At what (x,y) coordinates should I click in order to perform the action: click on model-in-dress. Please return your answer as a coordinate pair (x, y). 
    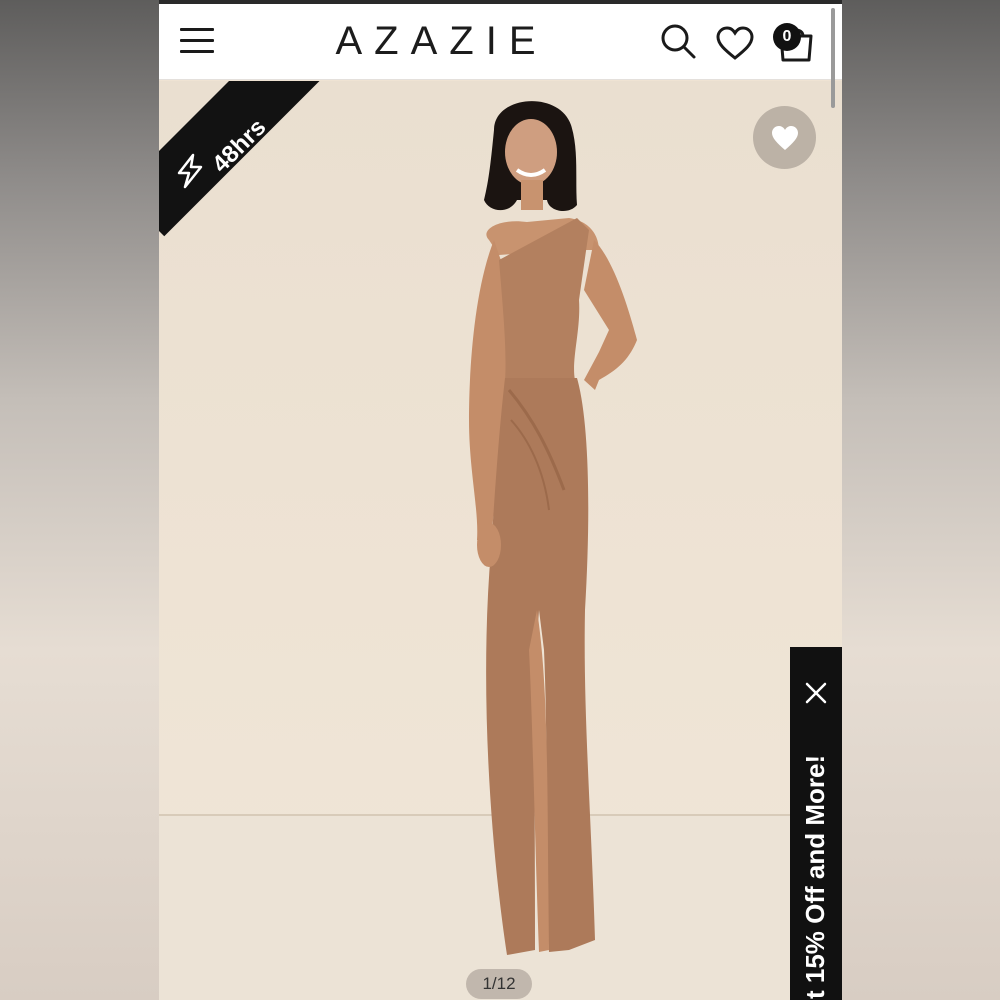
    Looking at the image, I should click on (553, 528).